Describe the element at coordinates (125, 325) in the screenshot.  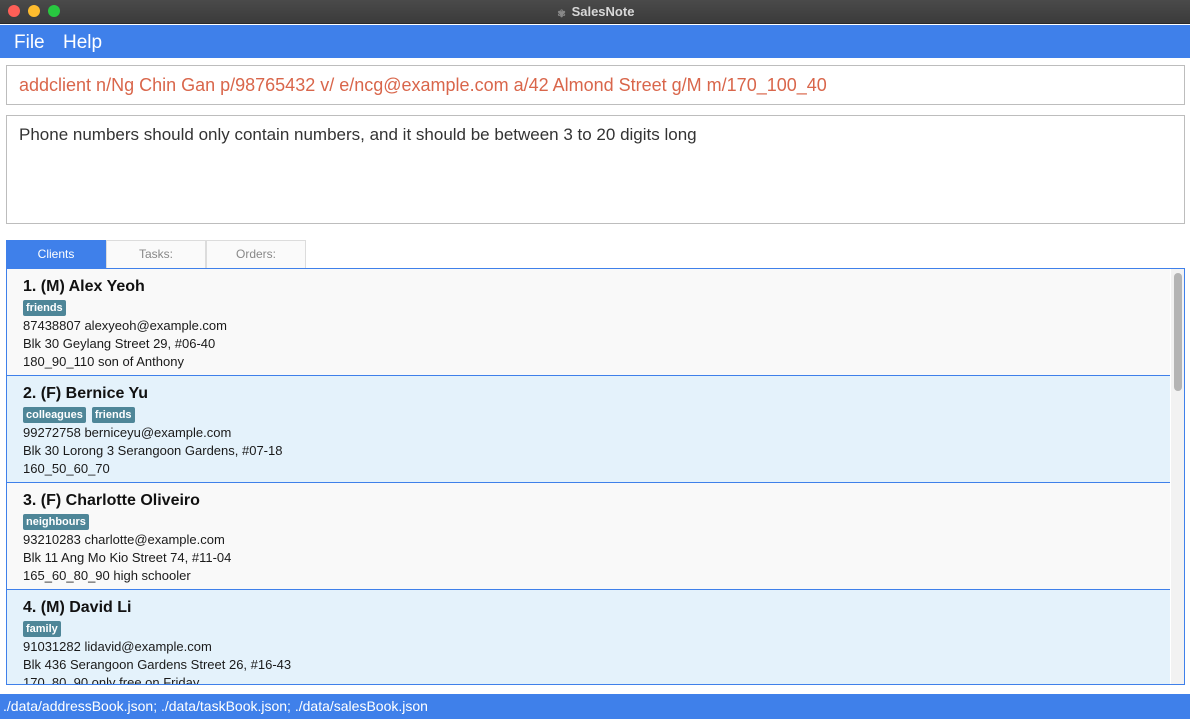
I see `client-contact: 87438807 alexyeoh@example.com` at that location.